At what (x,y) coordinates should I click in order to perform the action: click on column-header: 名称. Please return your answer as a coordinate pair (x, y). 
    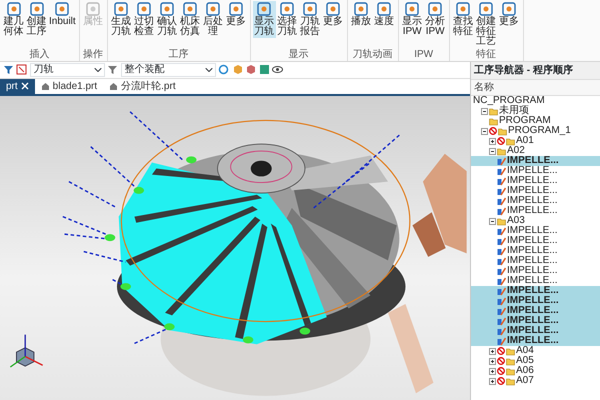
    Looking at the image, I should click on (535, 88).